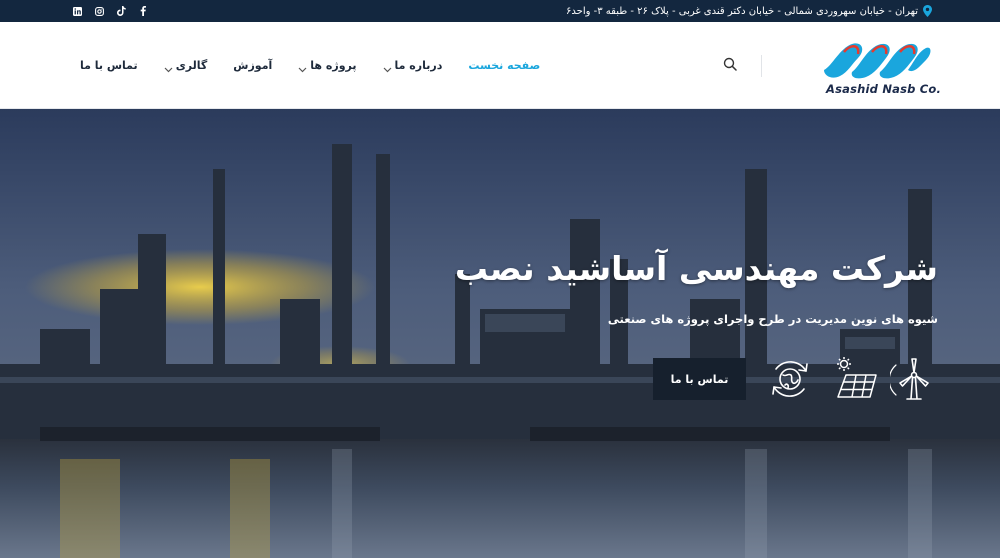 The image size is (1000, 558). What do you see at coordinates (856, 379) in the screenshot?
I see `solar-panel-icon` at bounding box center [856, 379].